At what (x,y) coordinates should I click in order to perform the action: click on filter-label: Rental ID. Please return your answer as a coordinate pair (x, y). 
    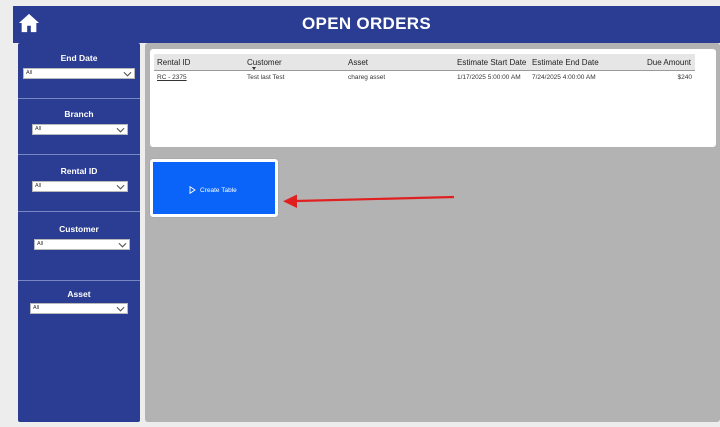
    Looking at the image, I should click on (79, 171).